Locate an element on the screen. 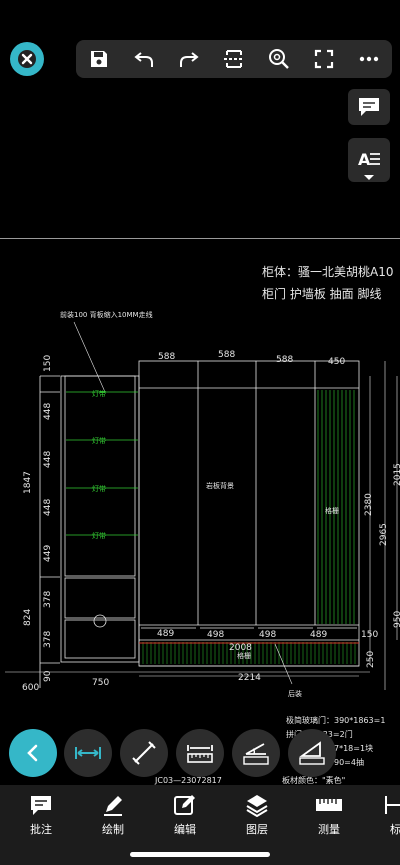 Image resolution: width=400 pixels, height=865 pixels. center-label: 岩板背景 is located at coordinates (220, 485).